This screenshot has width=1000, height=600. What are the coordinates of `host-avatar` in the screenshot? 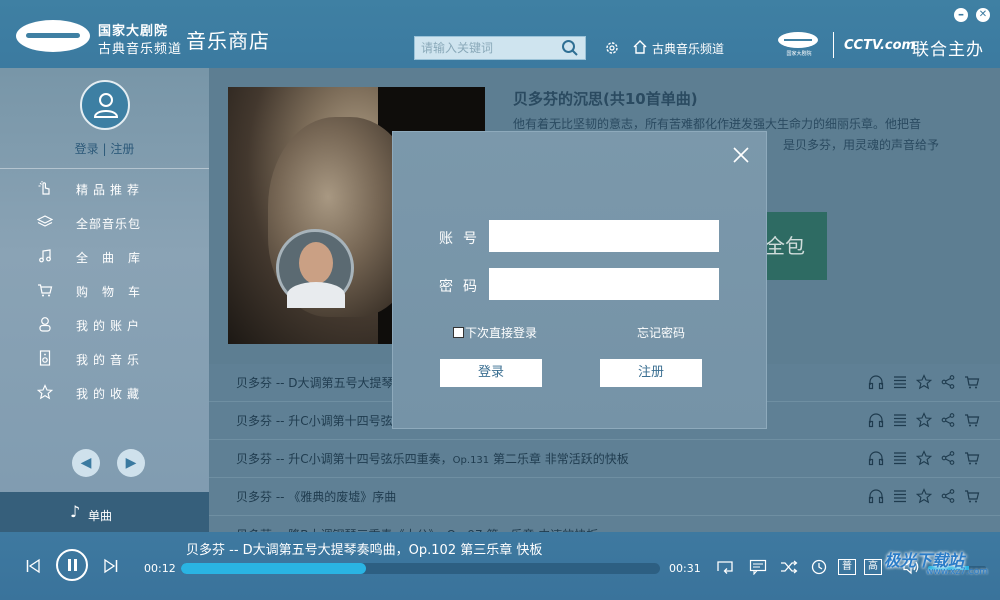 It's located at (315, 268).